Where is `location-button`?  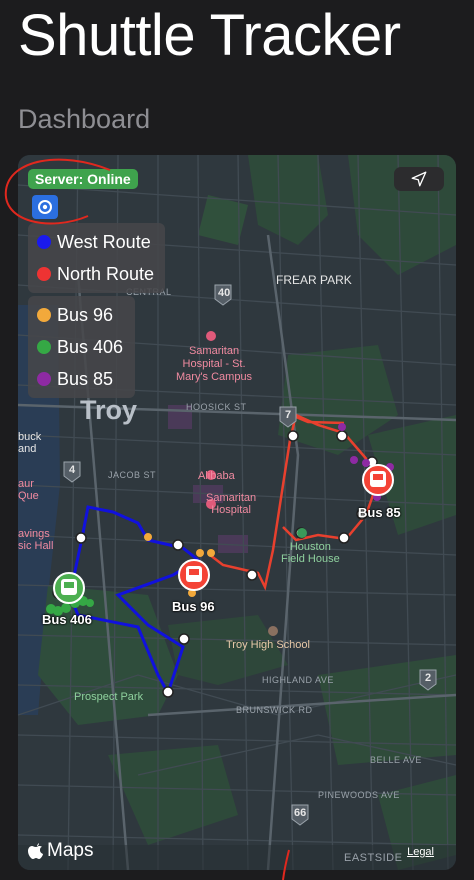
location-button is located at coordinates (419, 179).